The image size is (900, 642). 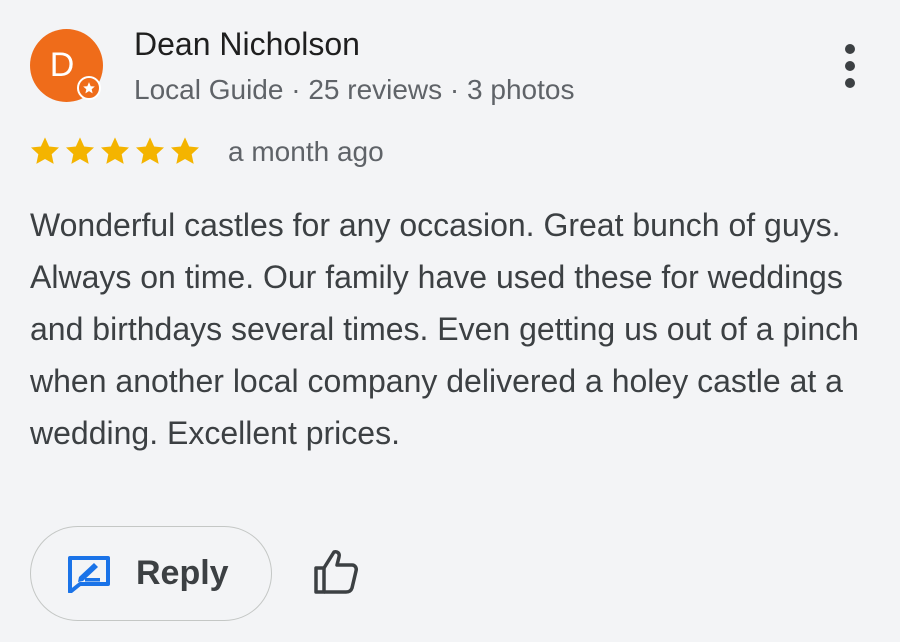 I want to click on more-options-button, so click(x=850, y=66).